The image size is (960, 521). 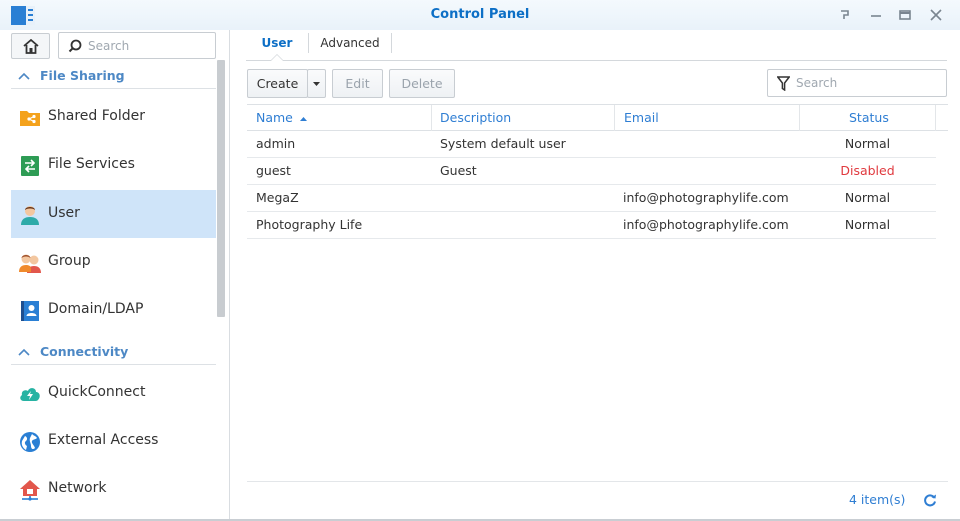 I want to click on table-header: Name Description Email Status, so click(x=597, y=118).